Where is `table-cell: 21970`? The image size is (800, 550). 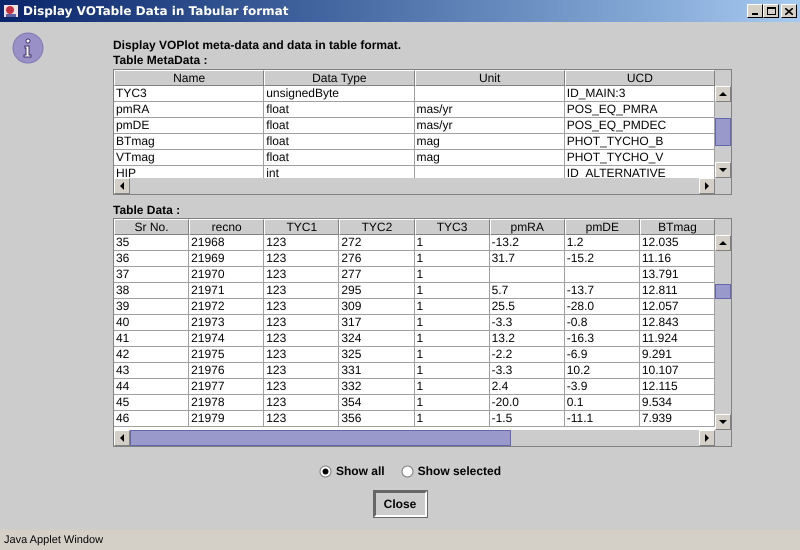
table-cell: 21970 is located at coordinates (226, 275).